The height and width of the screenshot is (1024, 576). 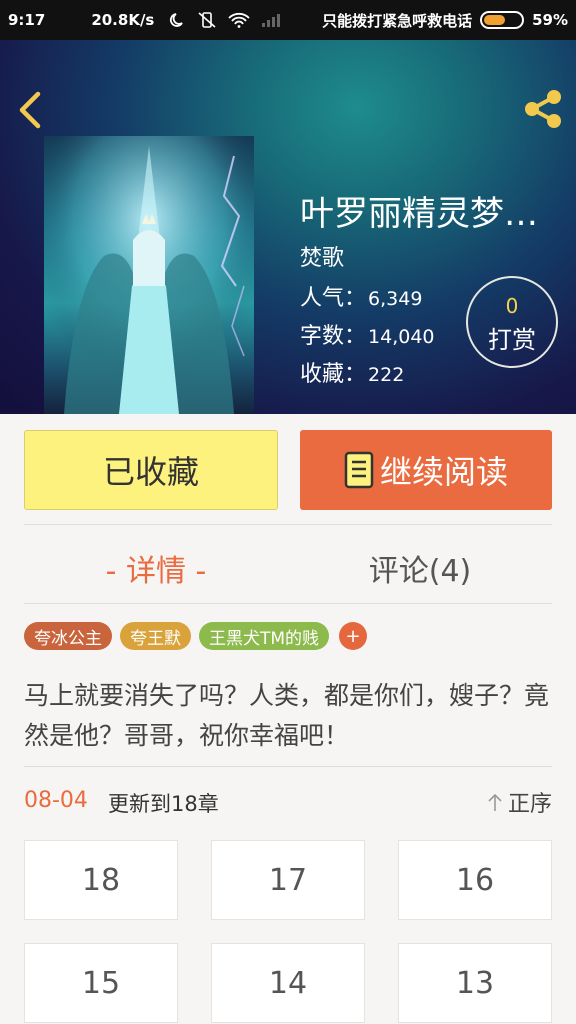 I want to click on tab-details: - 详情 -, so click(x=156, y=568).